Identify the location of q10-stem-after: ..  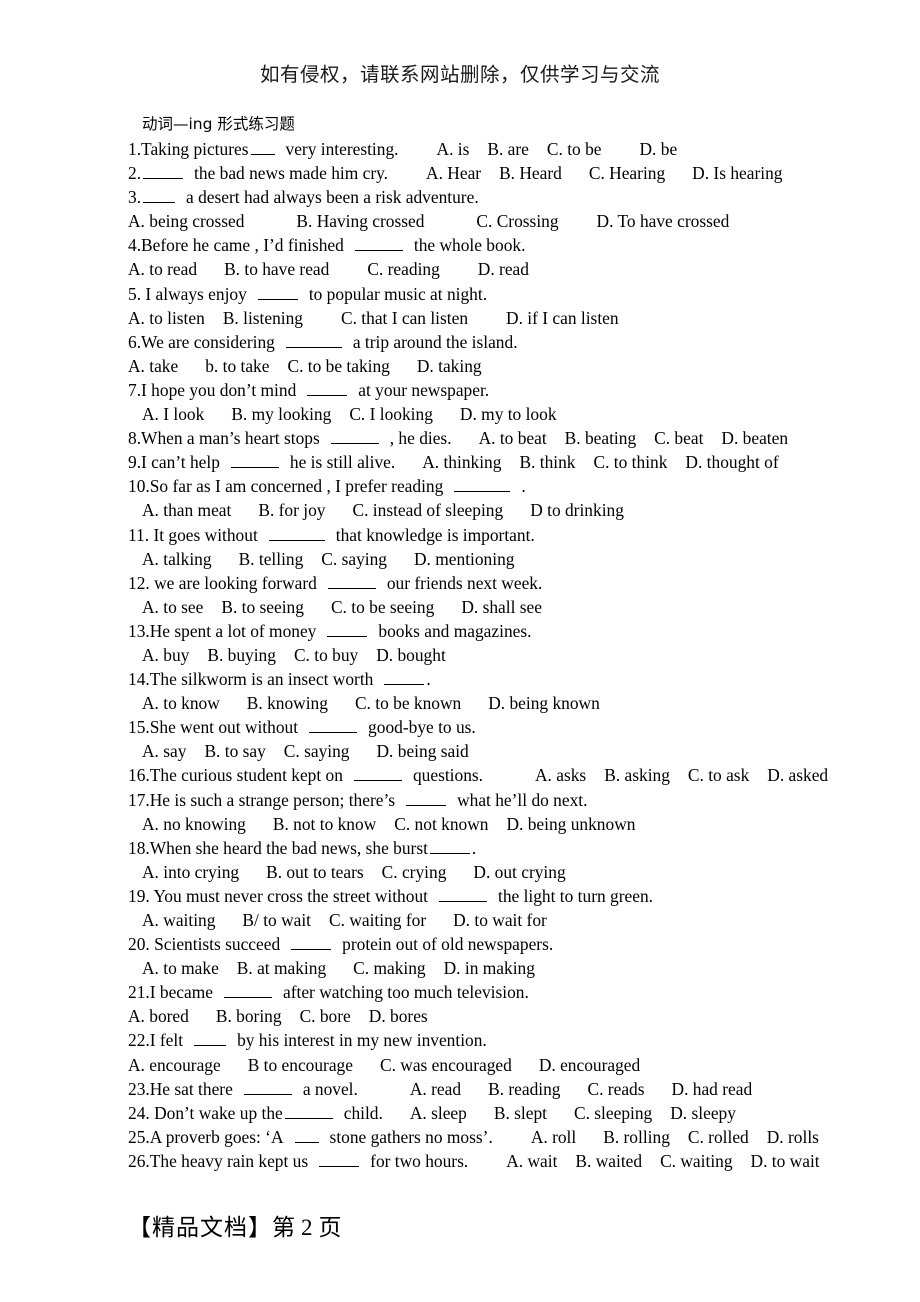
(523, 486).